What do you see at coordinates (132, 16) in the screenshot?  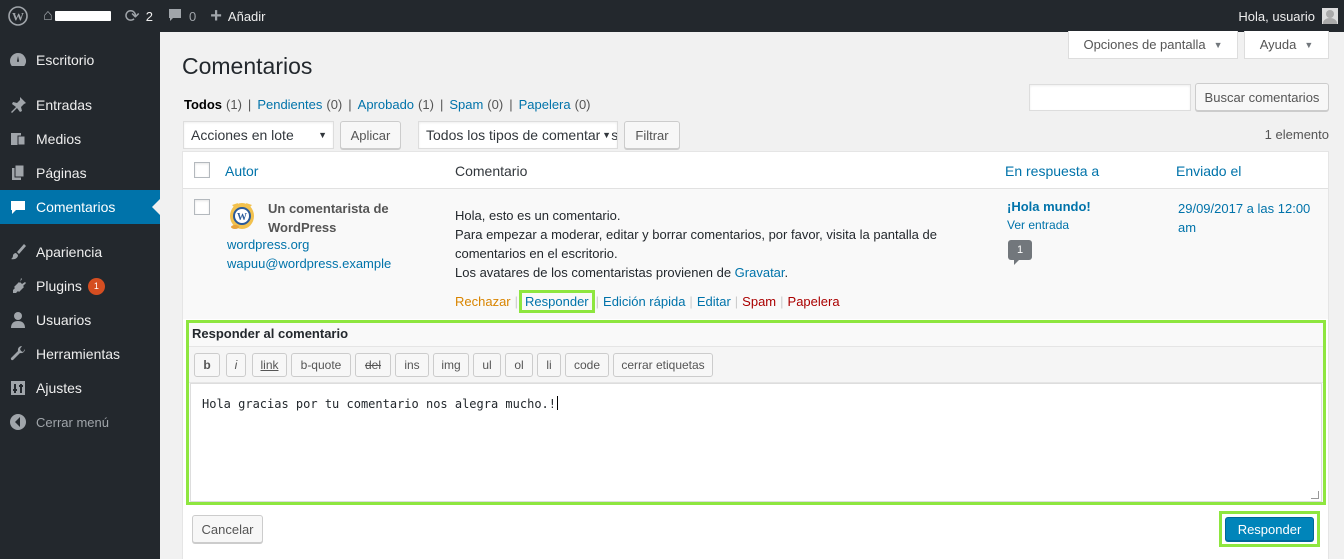 I see `updates-icon: ⟳` at bounding box center [132, 16].